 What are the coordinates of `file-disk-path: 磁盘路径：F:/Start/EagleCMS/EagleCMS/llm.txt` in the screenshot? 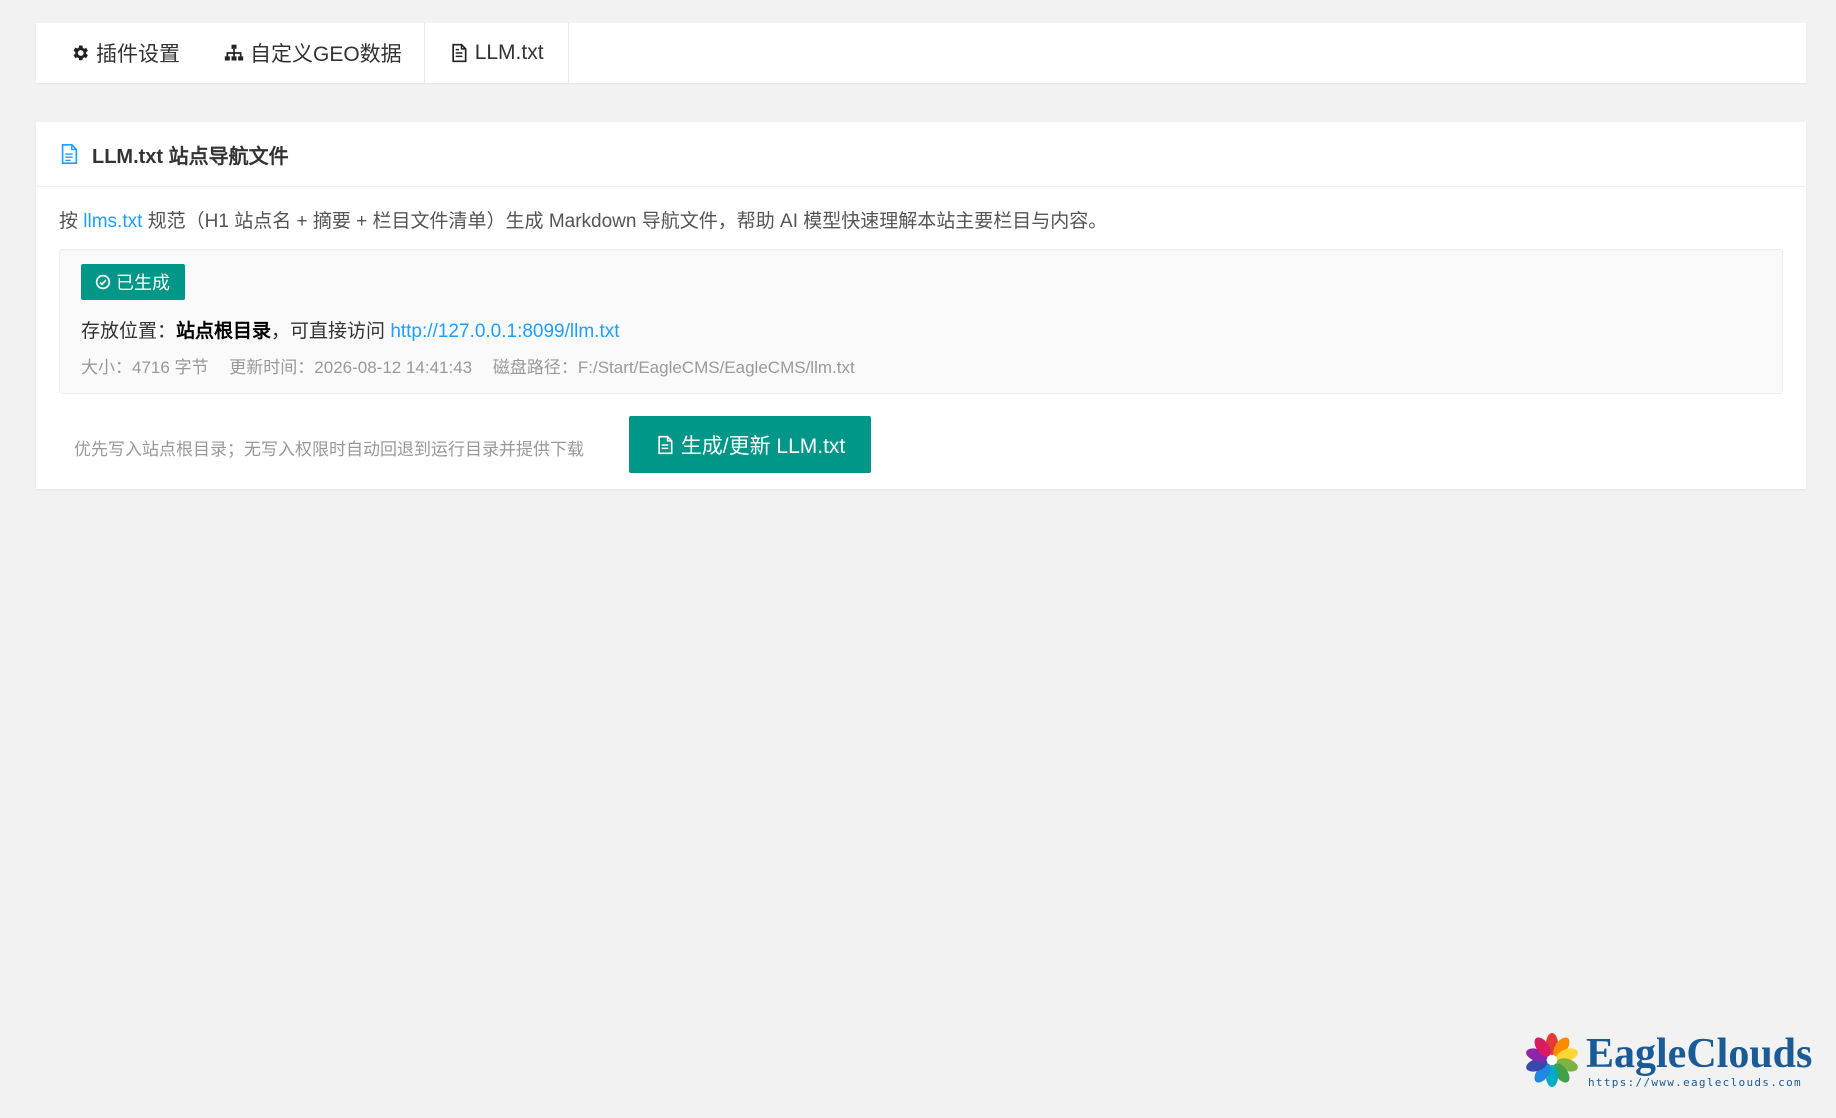 It's located at (673, 367).